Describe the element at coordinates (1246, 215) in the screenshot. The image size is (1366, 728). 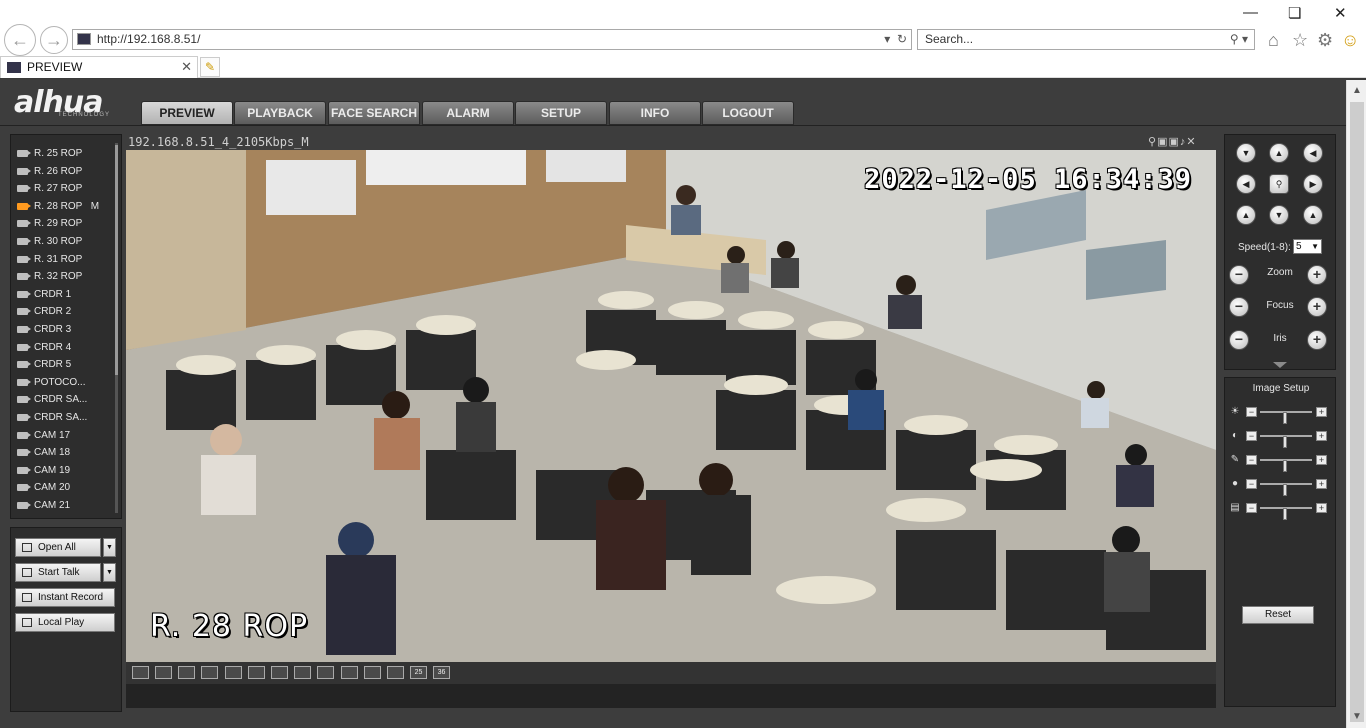
I see `ptz-down-left-icon: ▲` at that location.